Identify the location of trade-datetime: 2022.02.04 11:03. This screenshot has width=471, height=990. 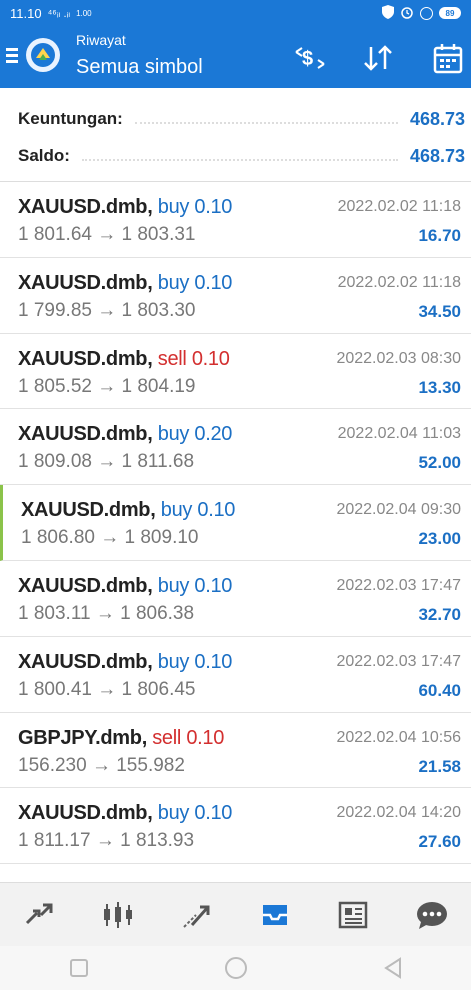
(399, 434).